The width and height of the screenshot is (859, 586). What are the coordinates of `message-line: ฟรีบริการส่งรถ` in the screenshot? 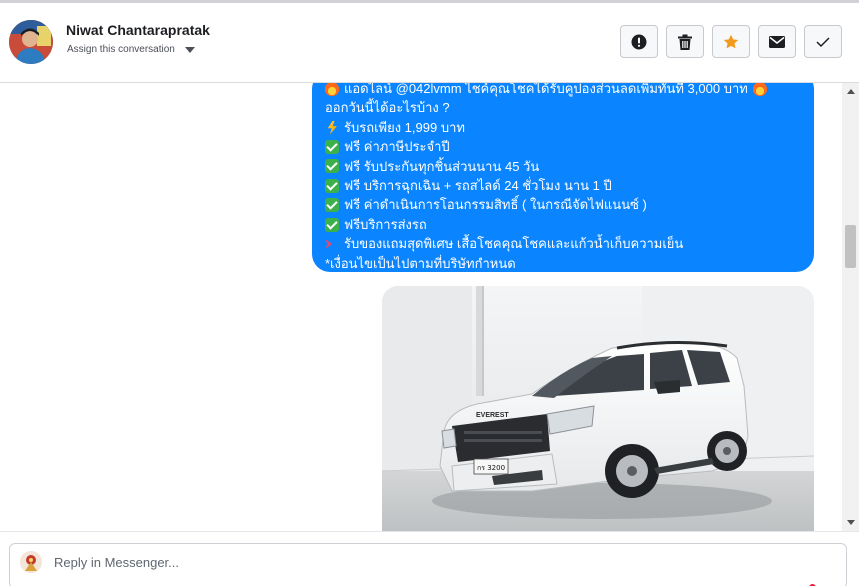 It's located at (563, 224).